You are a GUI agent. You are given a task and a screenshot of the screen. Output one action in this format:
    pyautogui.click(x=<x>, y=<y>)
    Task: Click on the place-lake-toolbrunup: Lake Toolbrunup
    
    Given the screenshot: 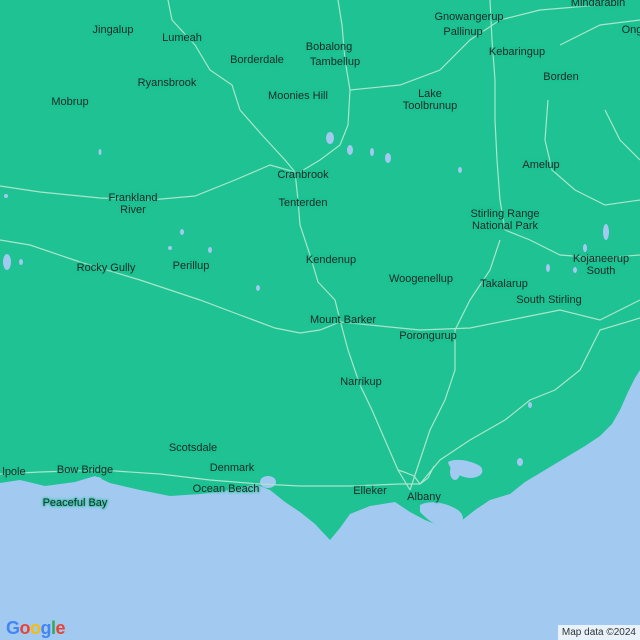 What is the action you would take?
    pyautogui.click(x=430, y=100)
    